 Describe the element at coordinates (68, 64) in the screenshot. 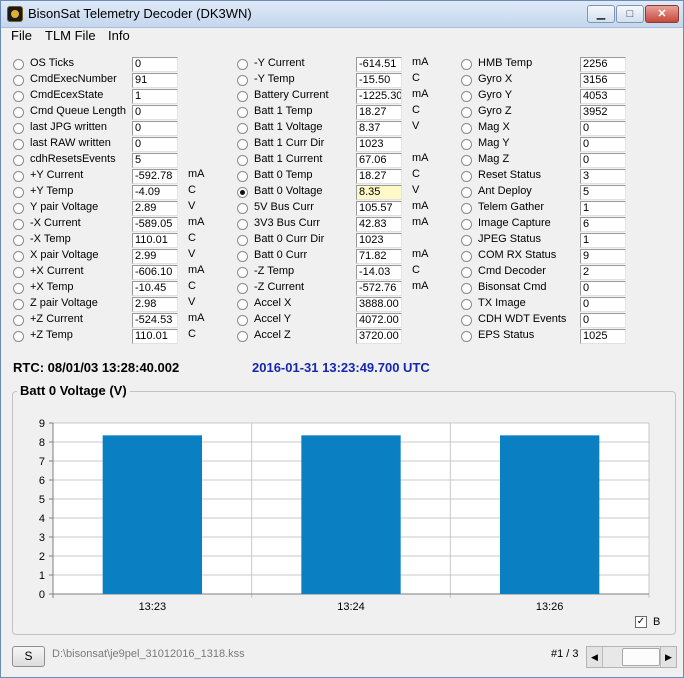

I see `field-row: OS Ticks` at that location.